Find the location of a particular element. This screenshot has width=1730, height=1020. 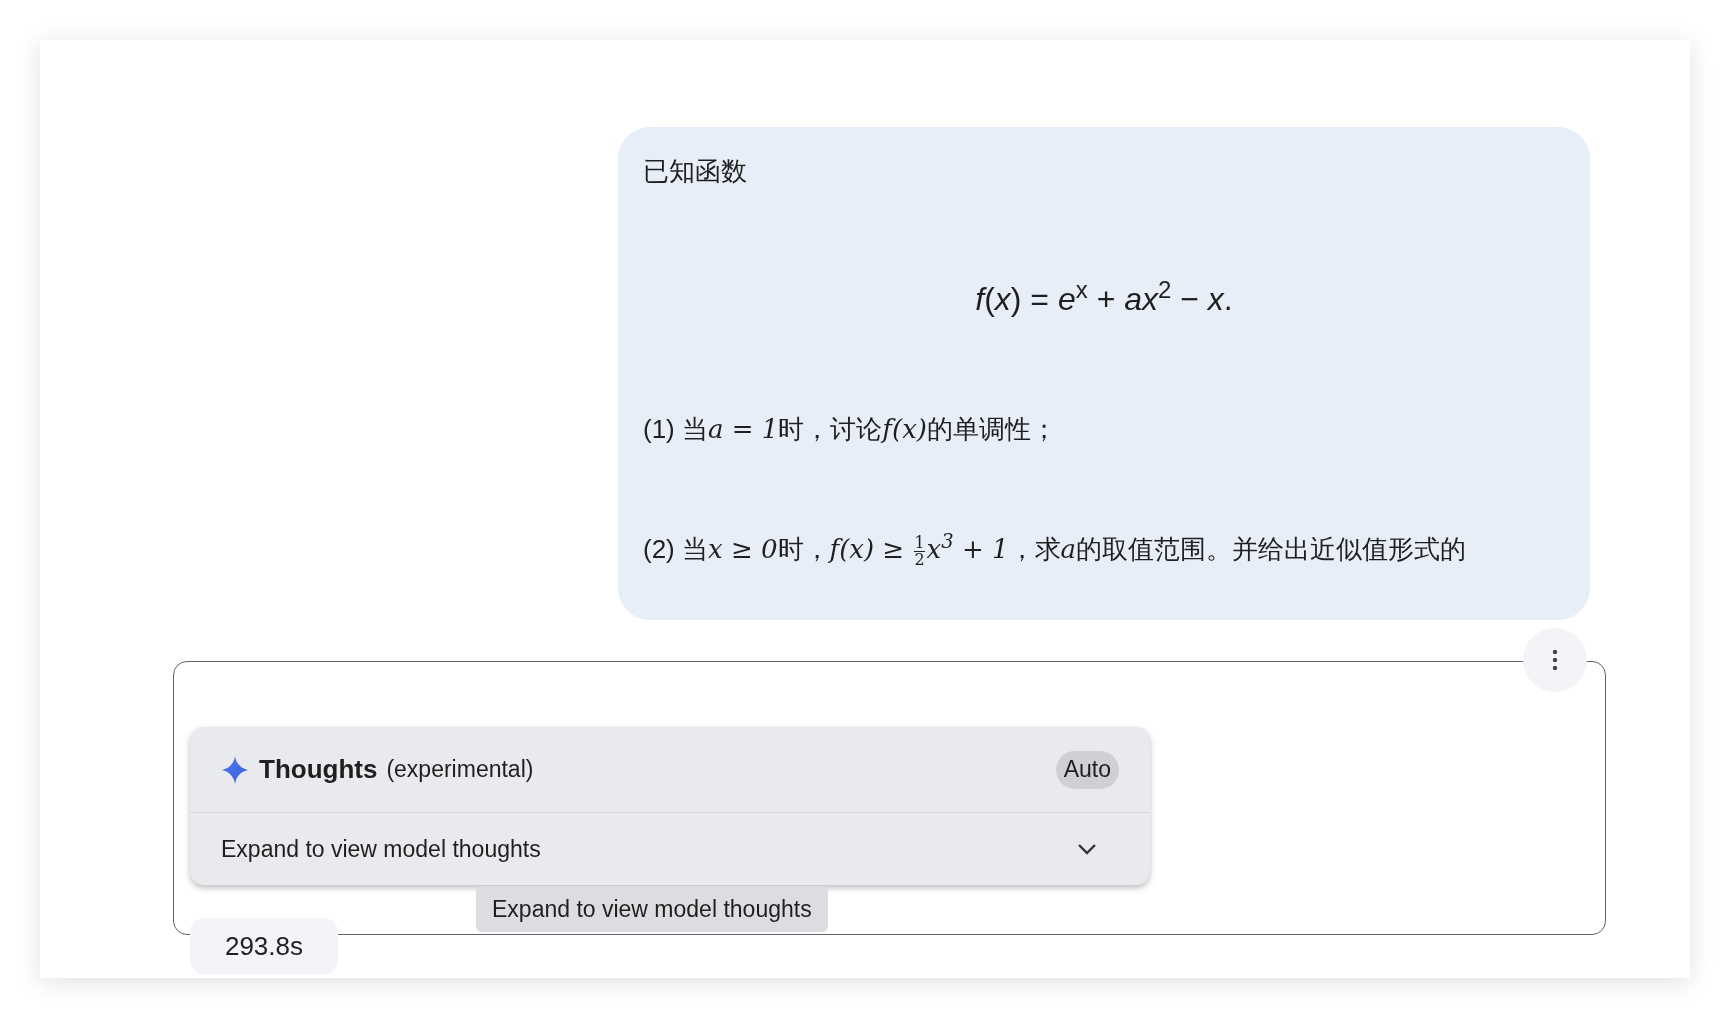

expand-thoughts-row: Expand to view model thoughts is located at coordinates (670, 849).